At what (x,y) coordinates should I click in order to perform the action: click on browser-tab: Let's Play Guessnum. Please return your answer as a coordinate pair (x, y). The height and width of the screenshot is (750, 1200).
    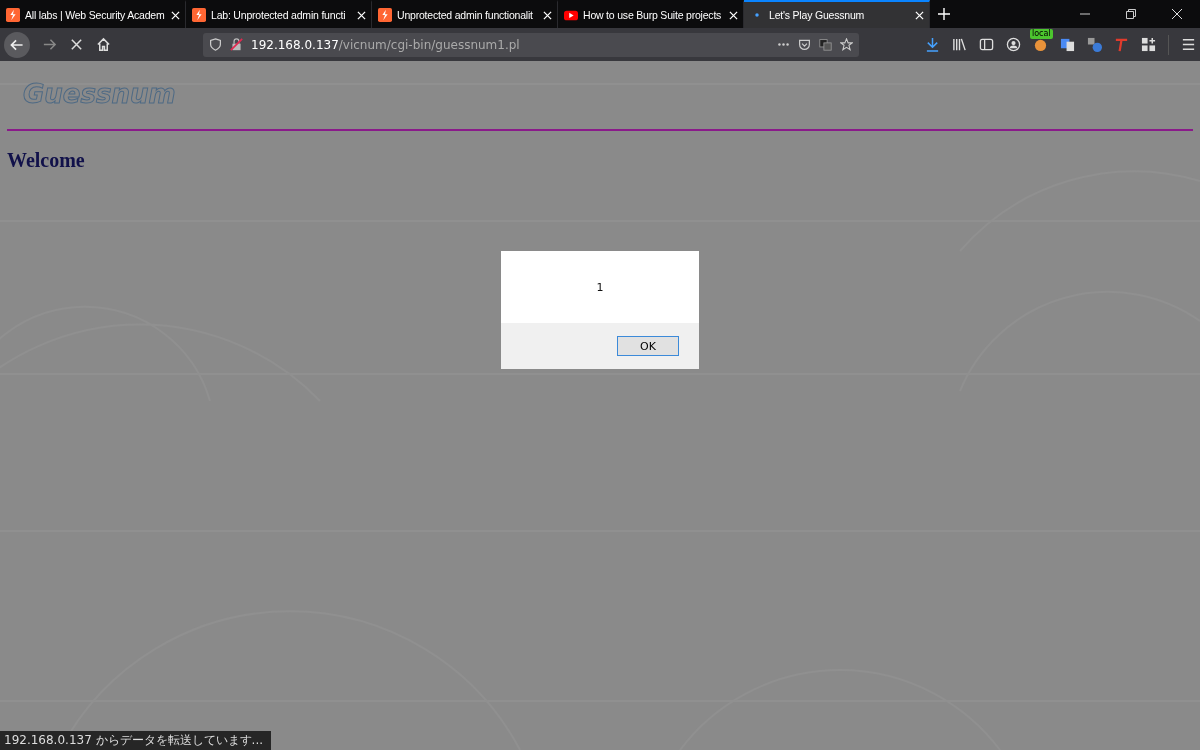
    Looking at the image, I should click on (837, 14).